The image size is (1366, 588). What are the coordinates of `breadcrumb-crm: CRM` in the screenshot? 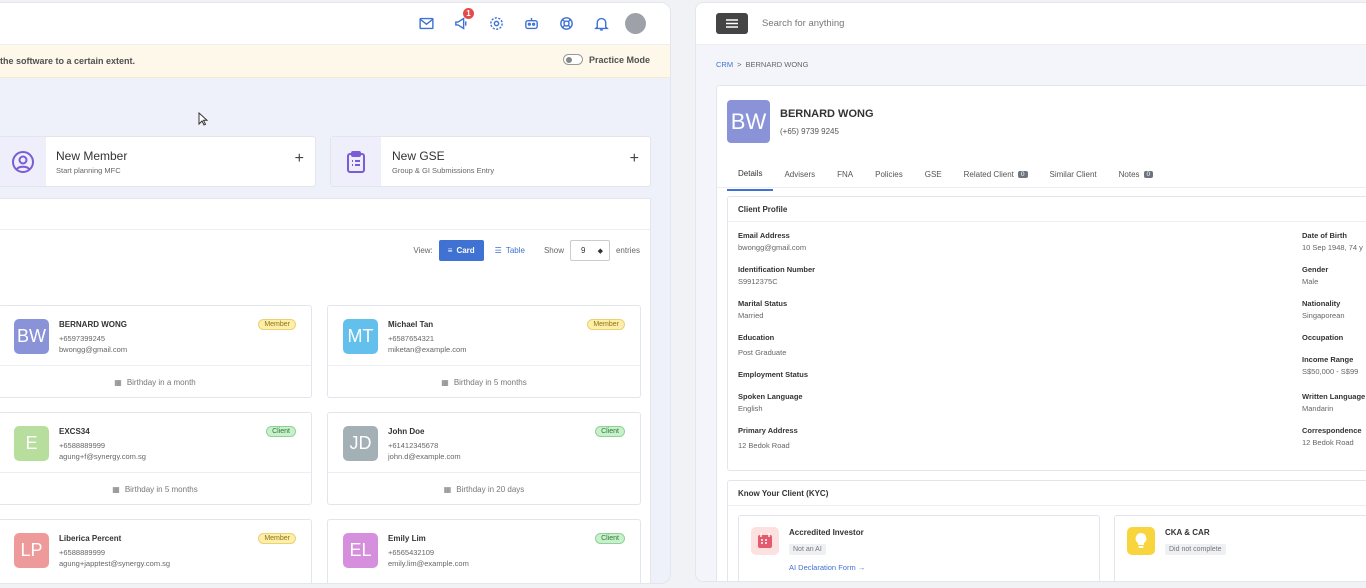 It's located at (724, 64).